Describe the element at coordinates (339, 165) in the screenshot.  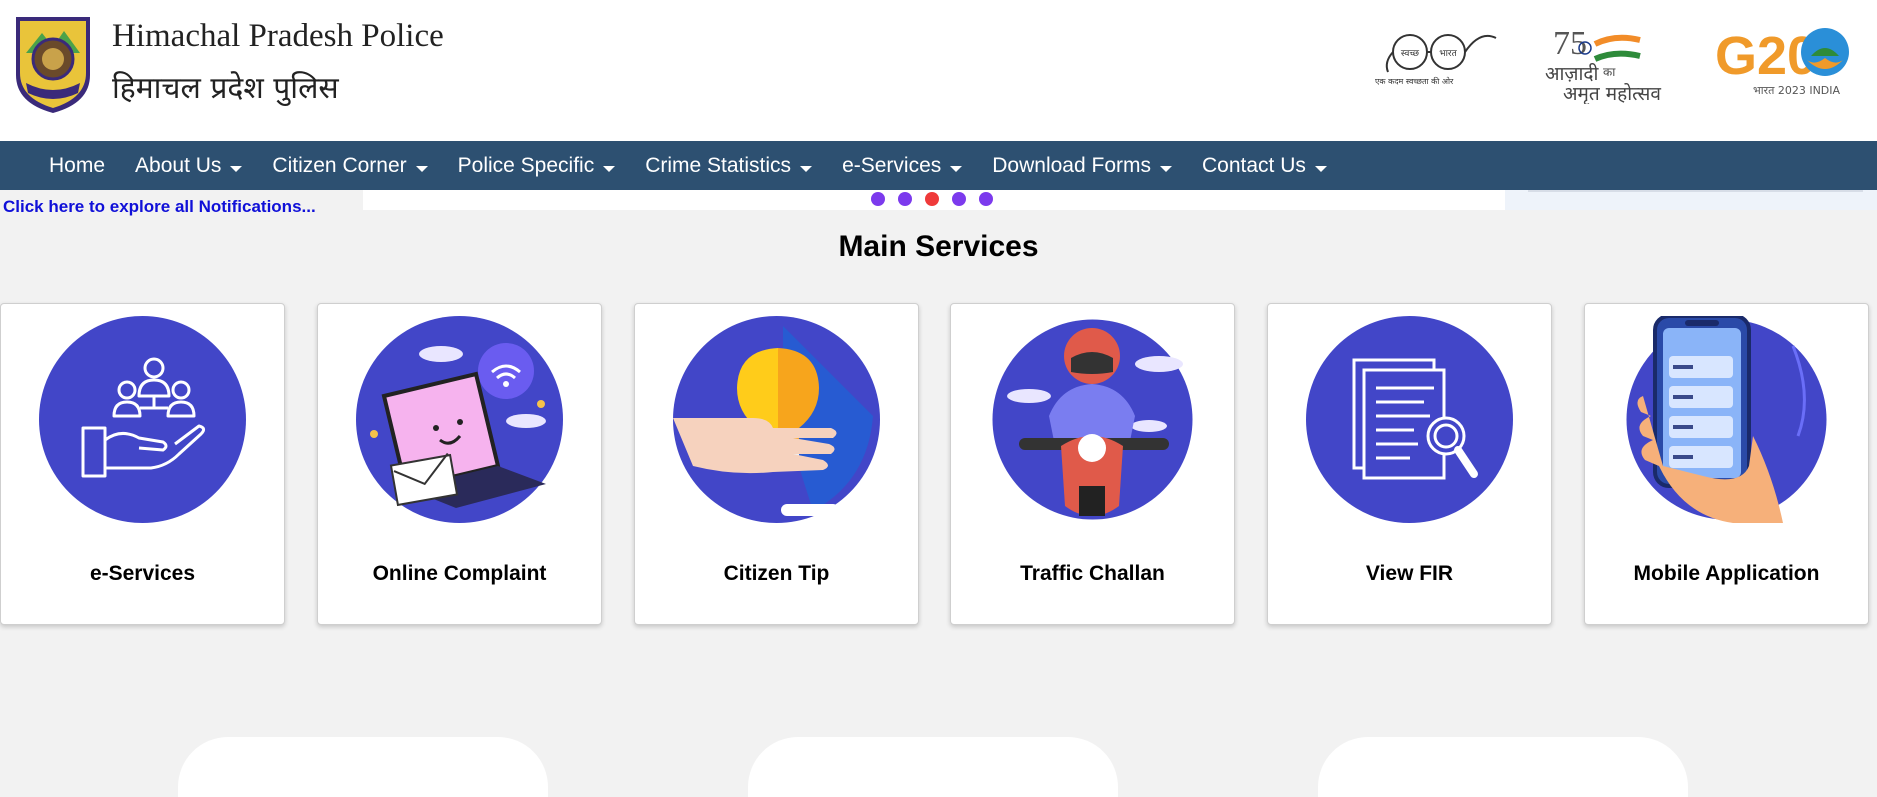
I see `nav-item-label: Citizen Corner` at that location.